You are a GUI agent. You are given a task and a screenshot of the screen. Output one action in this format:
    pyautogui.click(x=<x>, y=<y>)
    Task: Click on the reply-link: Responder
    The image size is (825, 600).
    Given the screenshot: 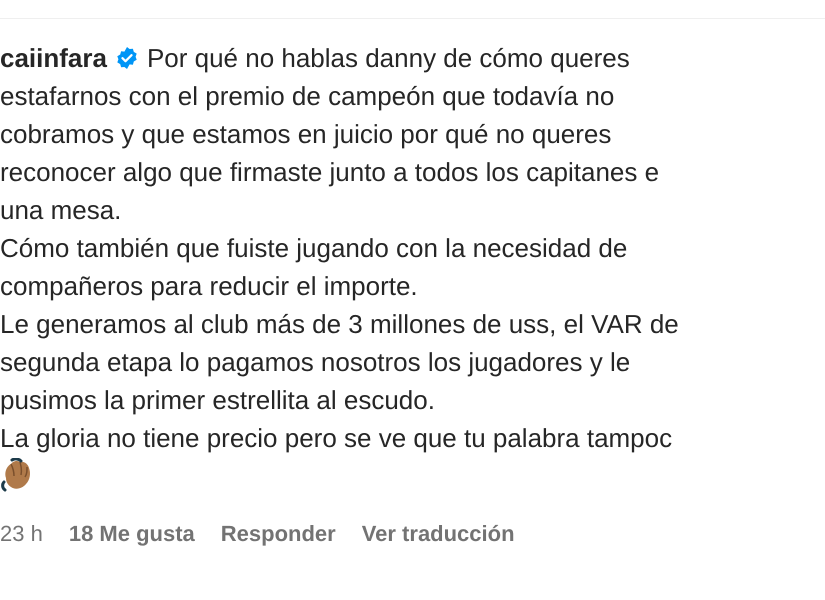 What is the action you would take?
    pyautogui.click(x=278, y=534)
    